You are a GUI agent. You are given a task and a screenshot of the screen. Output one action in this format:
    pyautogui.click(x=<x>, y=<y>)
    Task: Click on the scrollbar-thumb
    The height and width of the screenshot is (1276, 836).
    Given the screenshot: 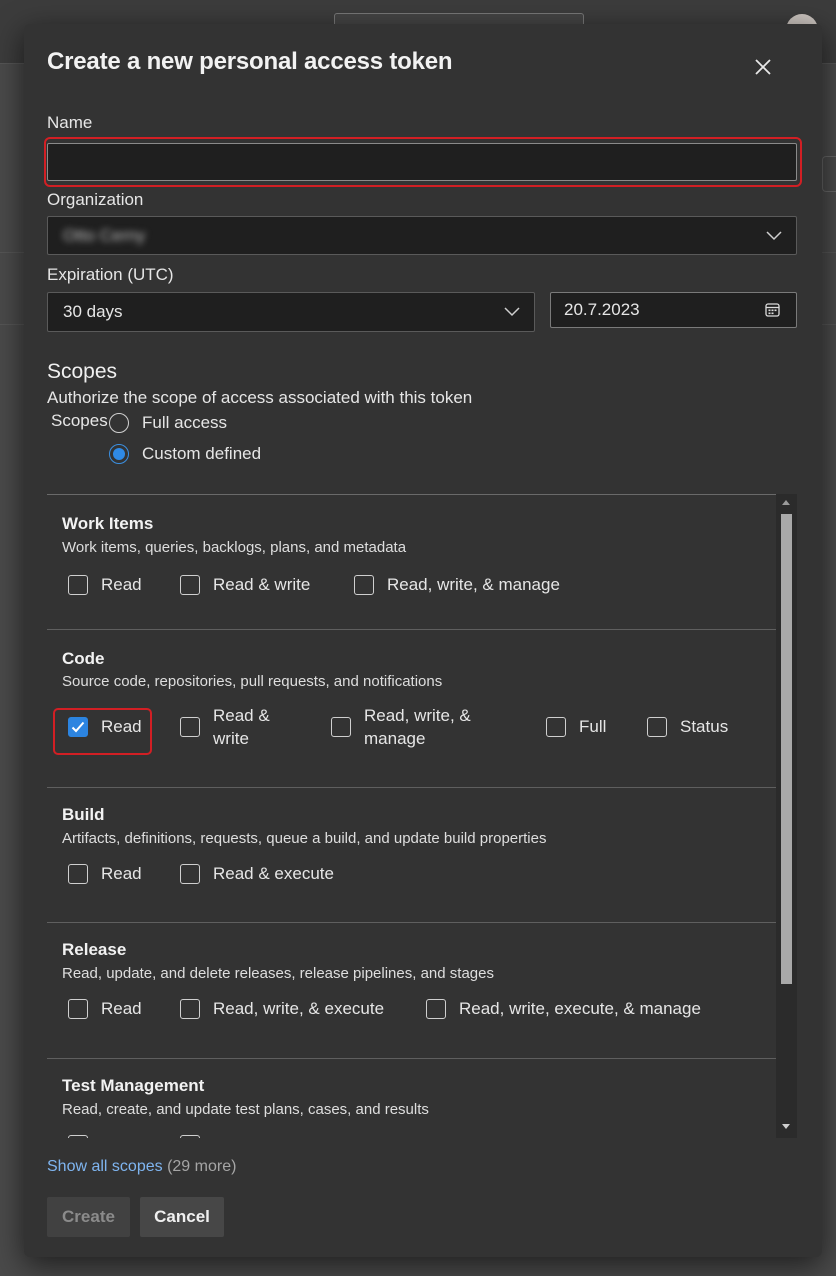 What is the action you would take?
    pyautogui.click(x=786, y=749)
    